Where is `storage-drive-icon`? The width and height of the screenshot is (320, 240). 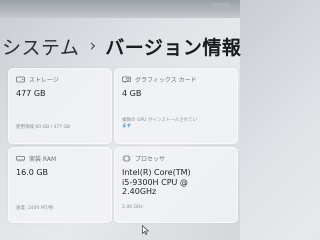
storage-drive-icon is located at coordinates (20, 79).